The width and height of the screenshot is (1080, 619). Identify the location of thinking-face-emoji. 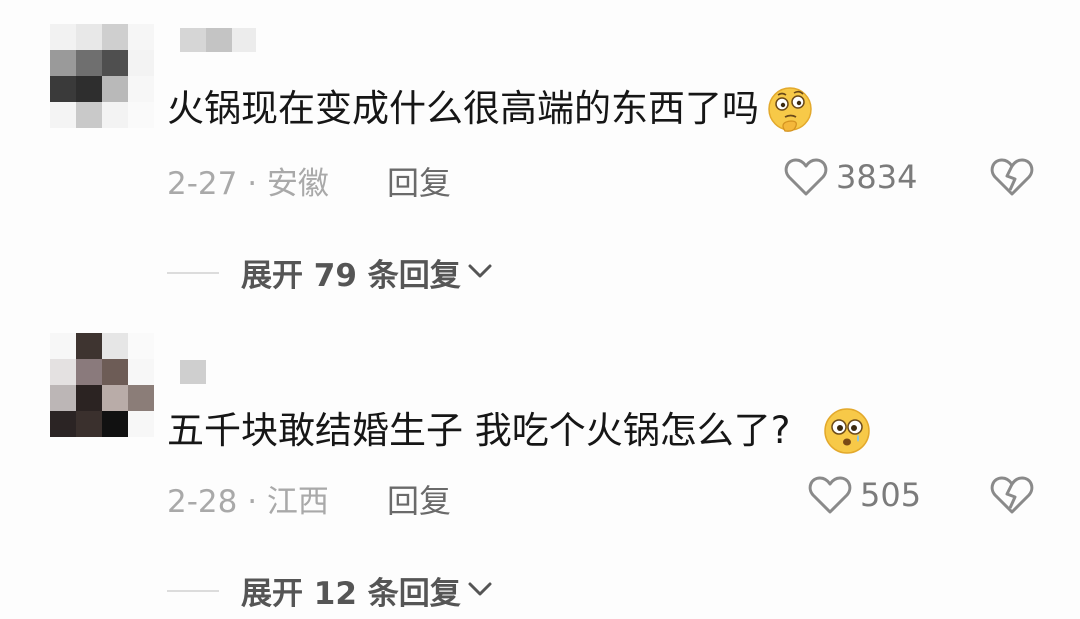
(790, 109).